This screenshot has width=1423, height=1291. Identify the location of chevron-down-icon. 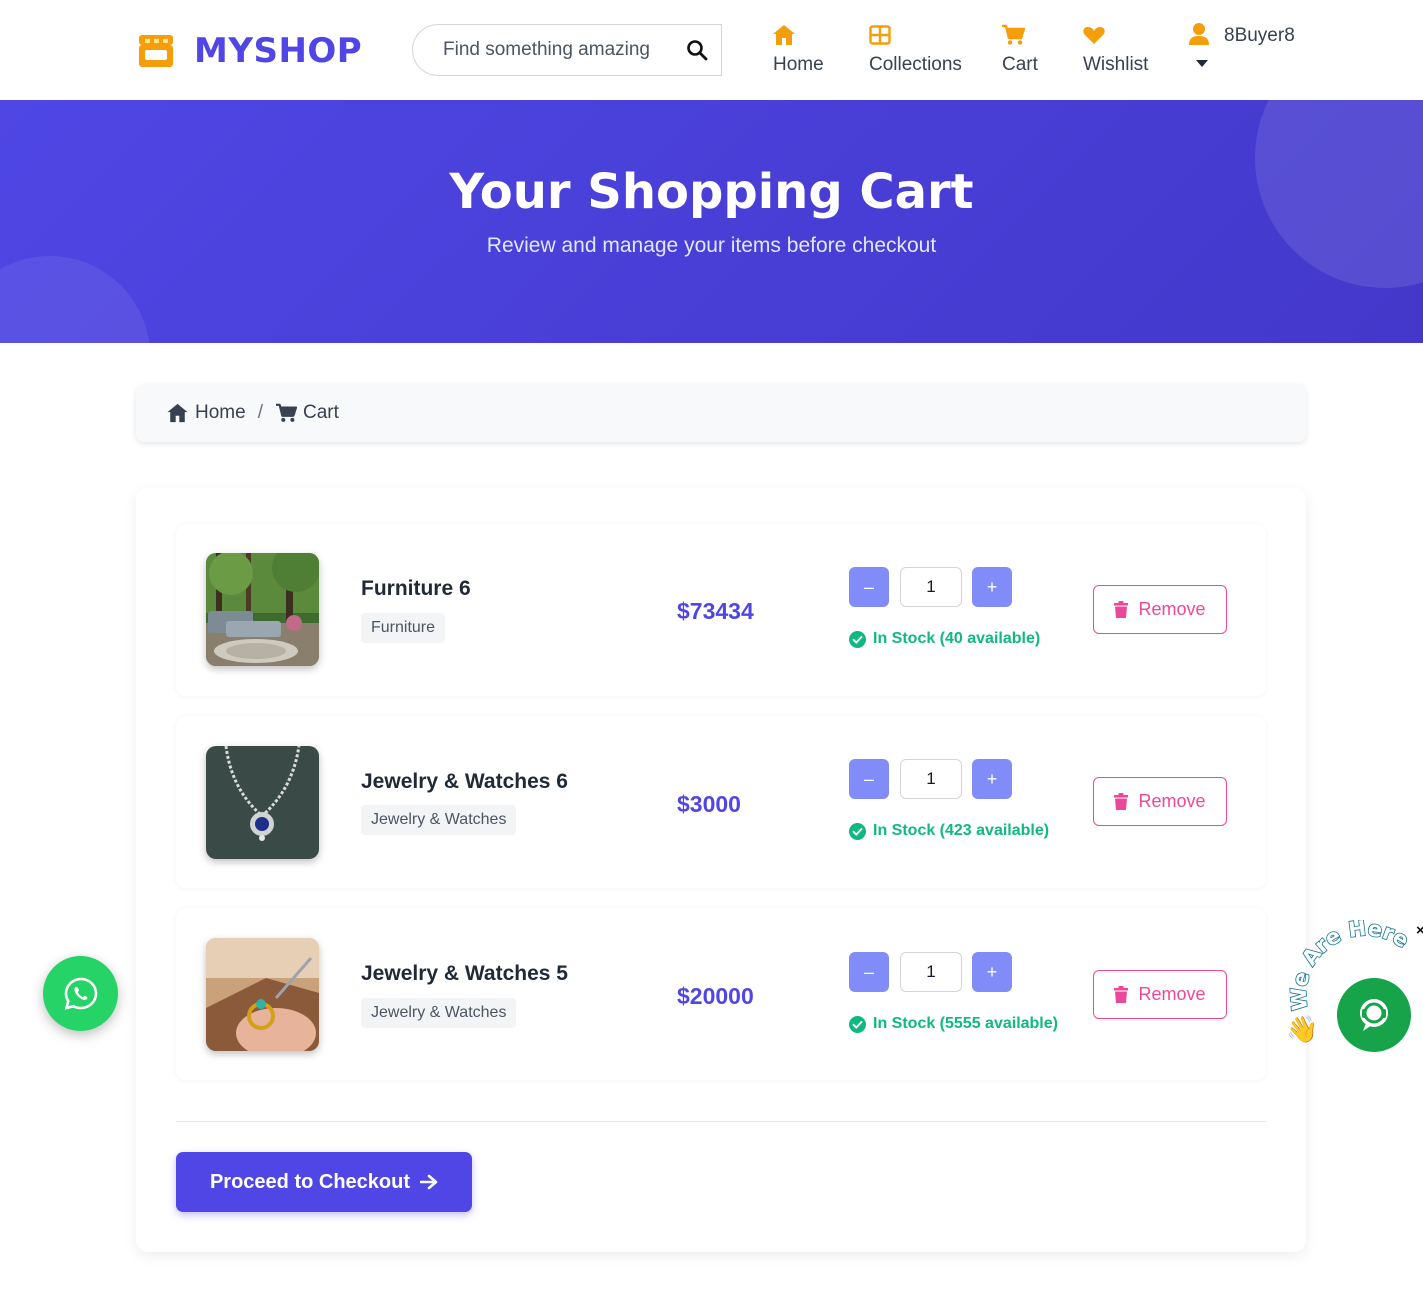
(1202, 63).